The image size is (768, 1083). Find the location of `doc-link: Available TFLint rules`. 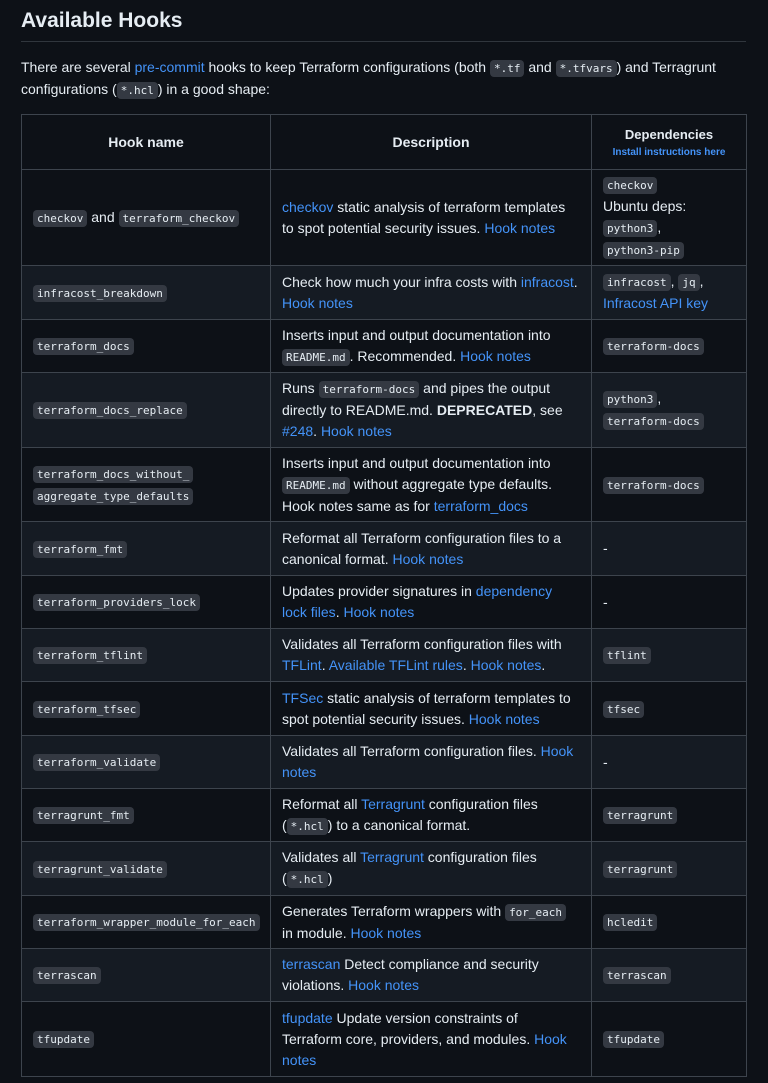

doc-link: Available TFLint rules is located at coordinates (396, 665).